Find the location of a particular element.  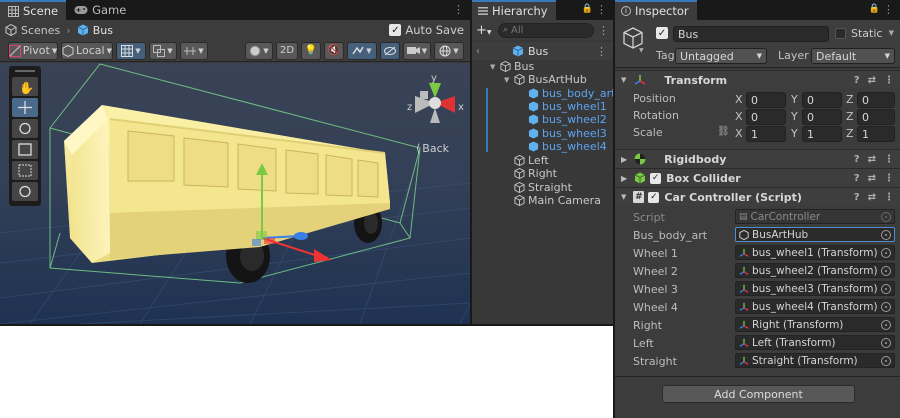

align-button: ▼ is located at coordinates (194, 50).